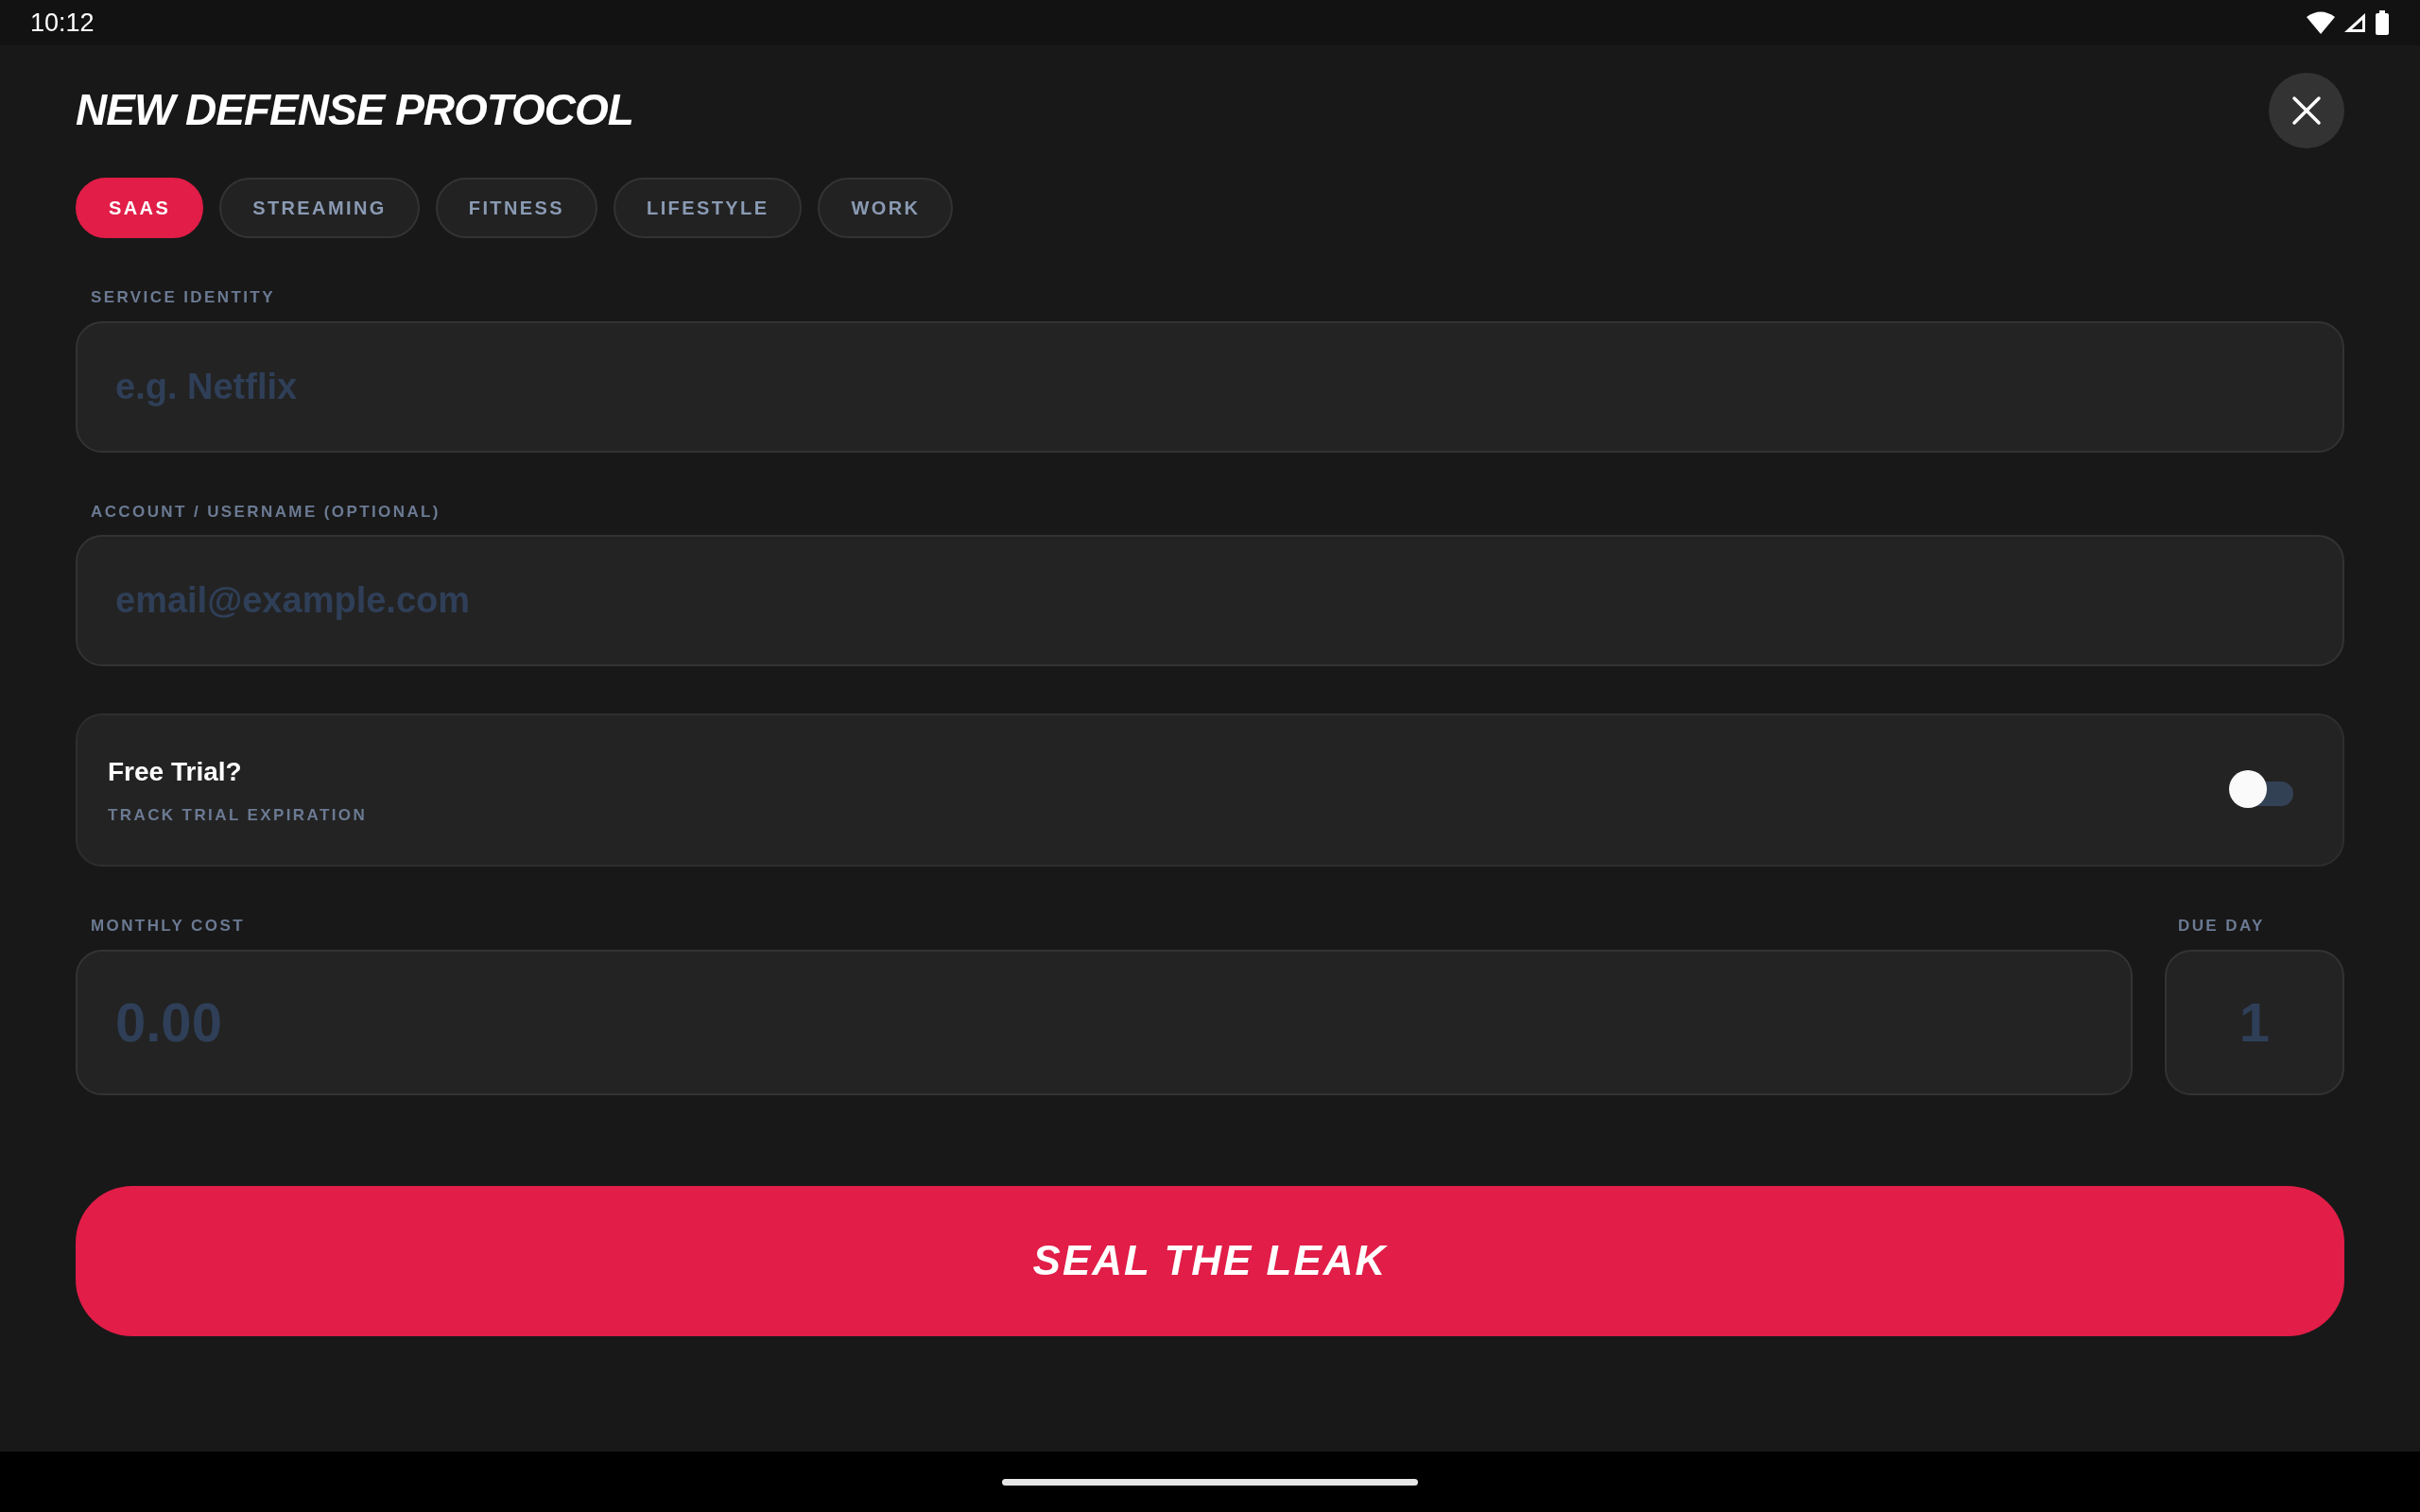 The height and width of the screenshot is (1512, 2420). Describe the element at coordinates (140, 208) in the screenshot. I see `category-chip: SAAS` at that location.